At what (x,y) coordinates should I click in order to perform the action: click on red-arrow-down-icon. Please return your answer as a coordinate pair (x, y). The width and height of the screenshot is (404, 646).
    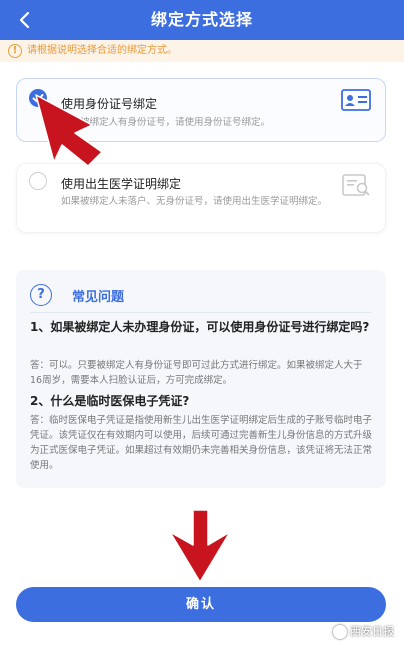
    Looking at the image, I should click on (200, 546).